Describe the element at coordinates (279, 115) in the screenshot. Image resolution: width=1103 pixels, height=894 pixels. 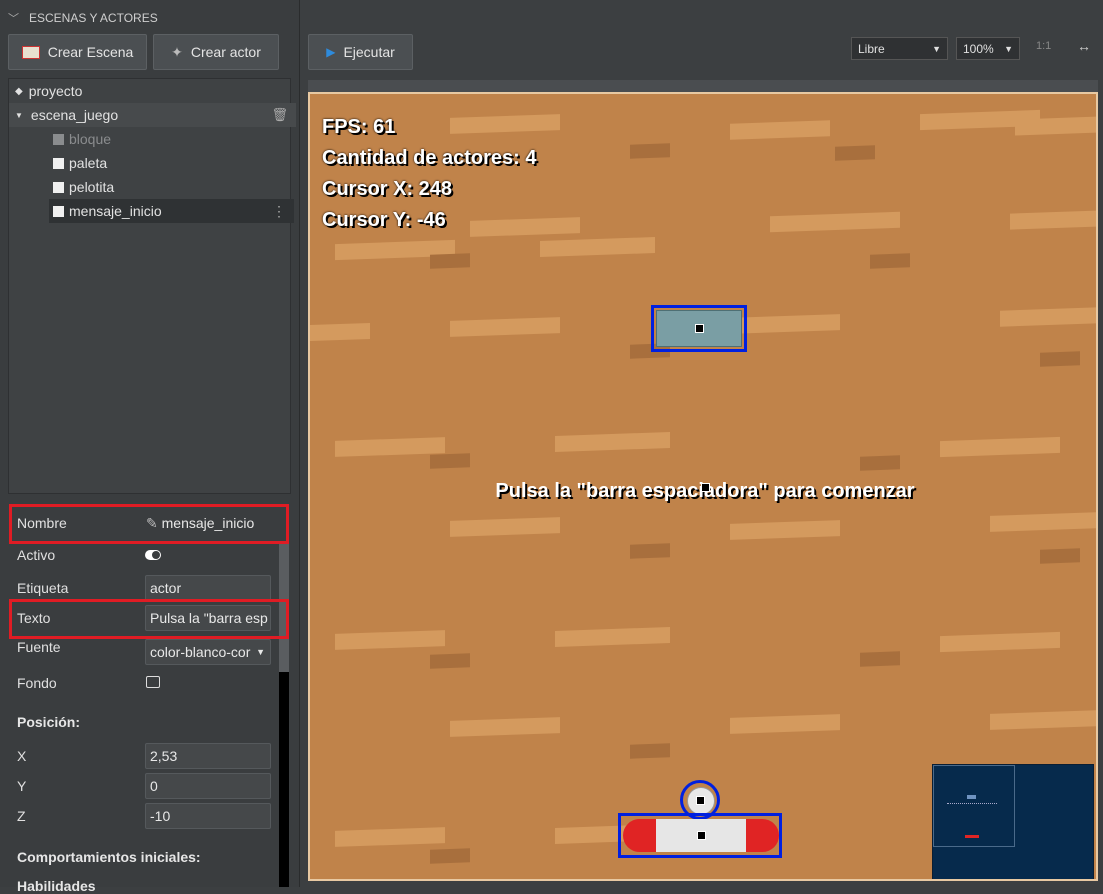
I see `trash-icon: 🗑` at that location.